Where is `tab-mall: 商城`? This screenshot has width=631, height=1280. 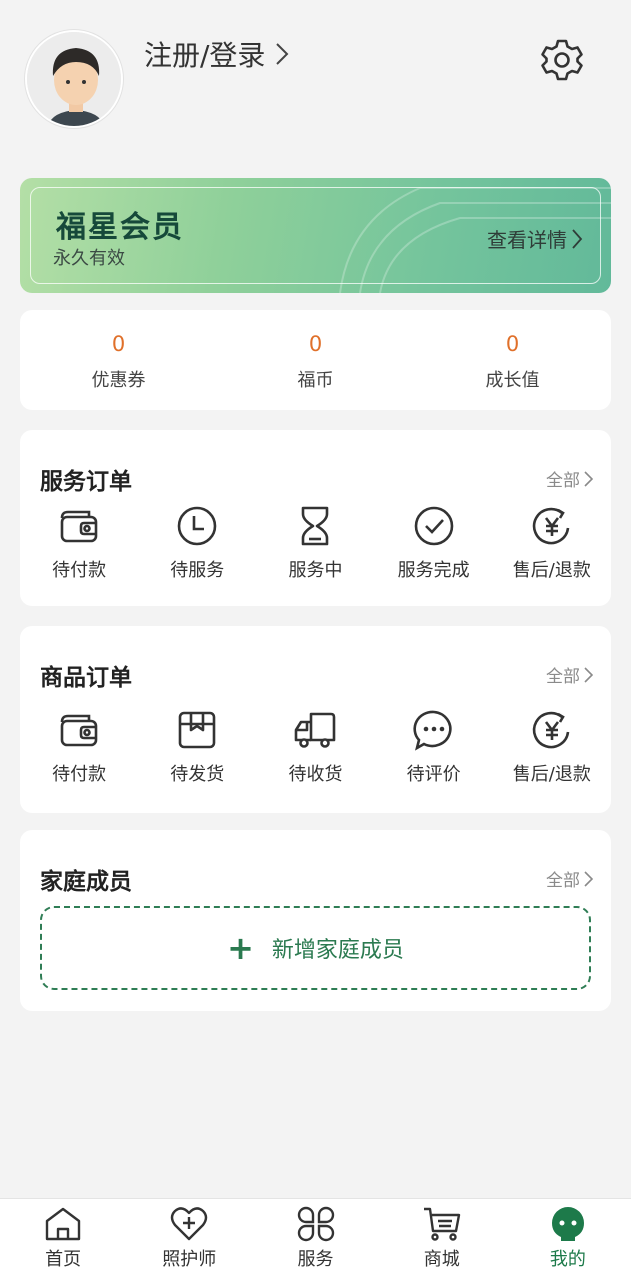 tab-mall: 商城 is located at coordinates (442, 1239).